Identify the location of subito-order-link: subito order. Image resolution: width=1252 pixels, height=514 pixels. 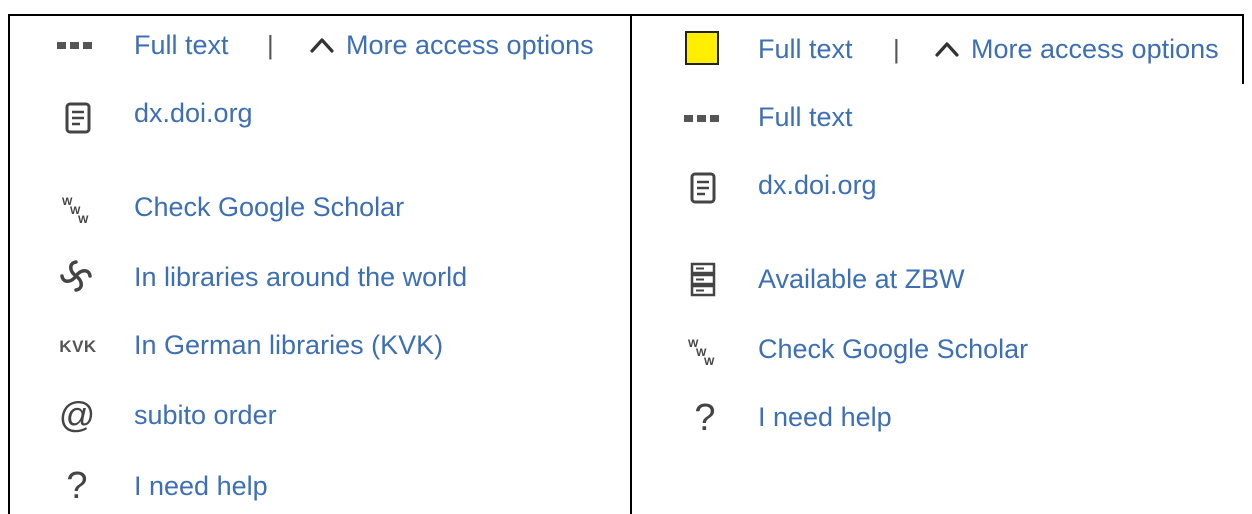
(205, 415).